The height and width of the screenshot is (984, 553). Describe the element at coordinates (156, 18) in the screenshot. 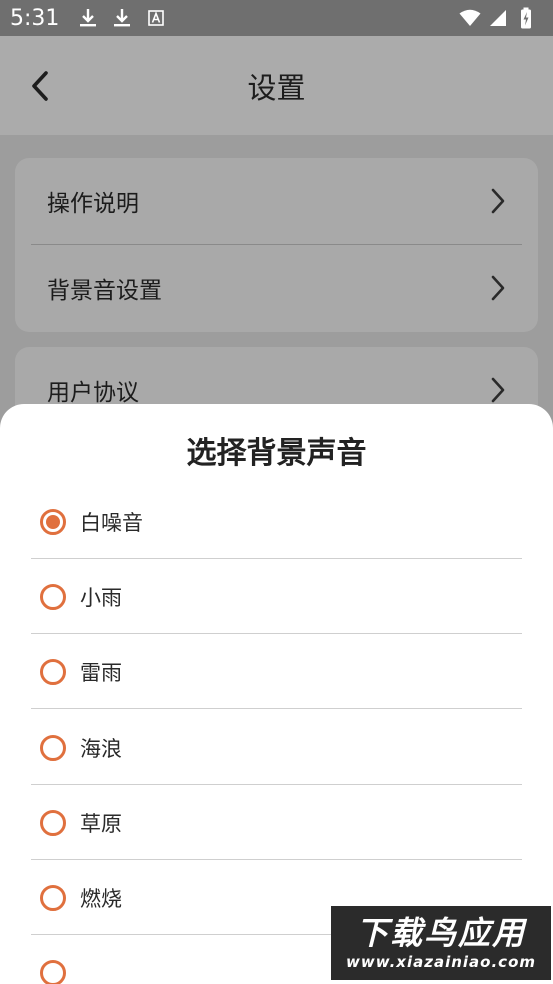

I see `text-a-icon` at that location.